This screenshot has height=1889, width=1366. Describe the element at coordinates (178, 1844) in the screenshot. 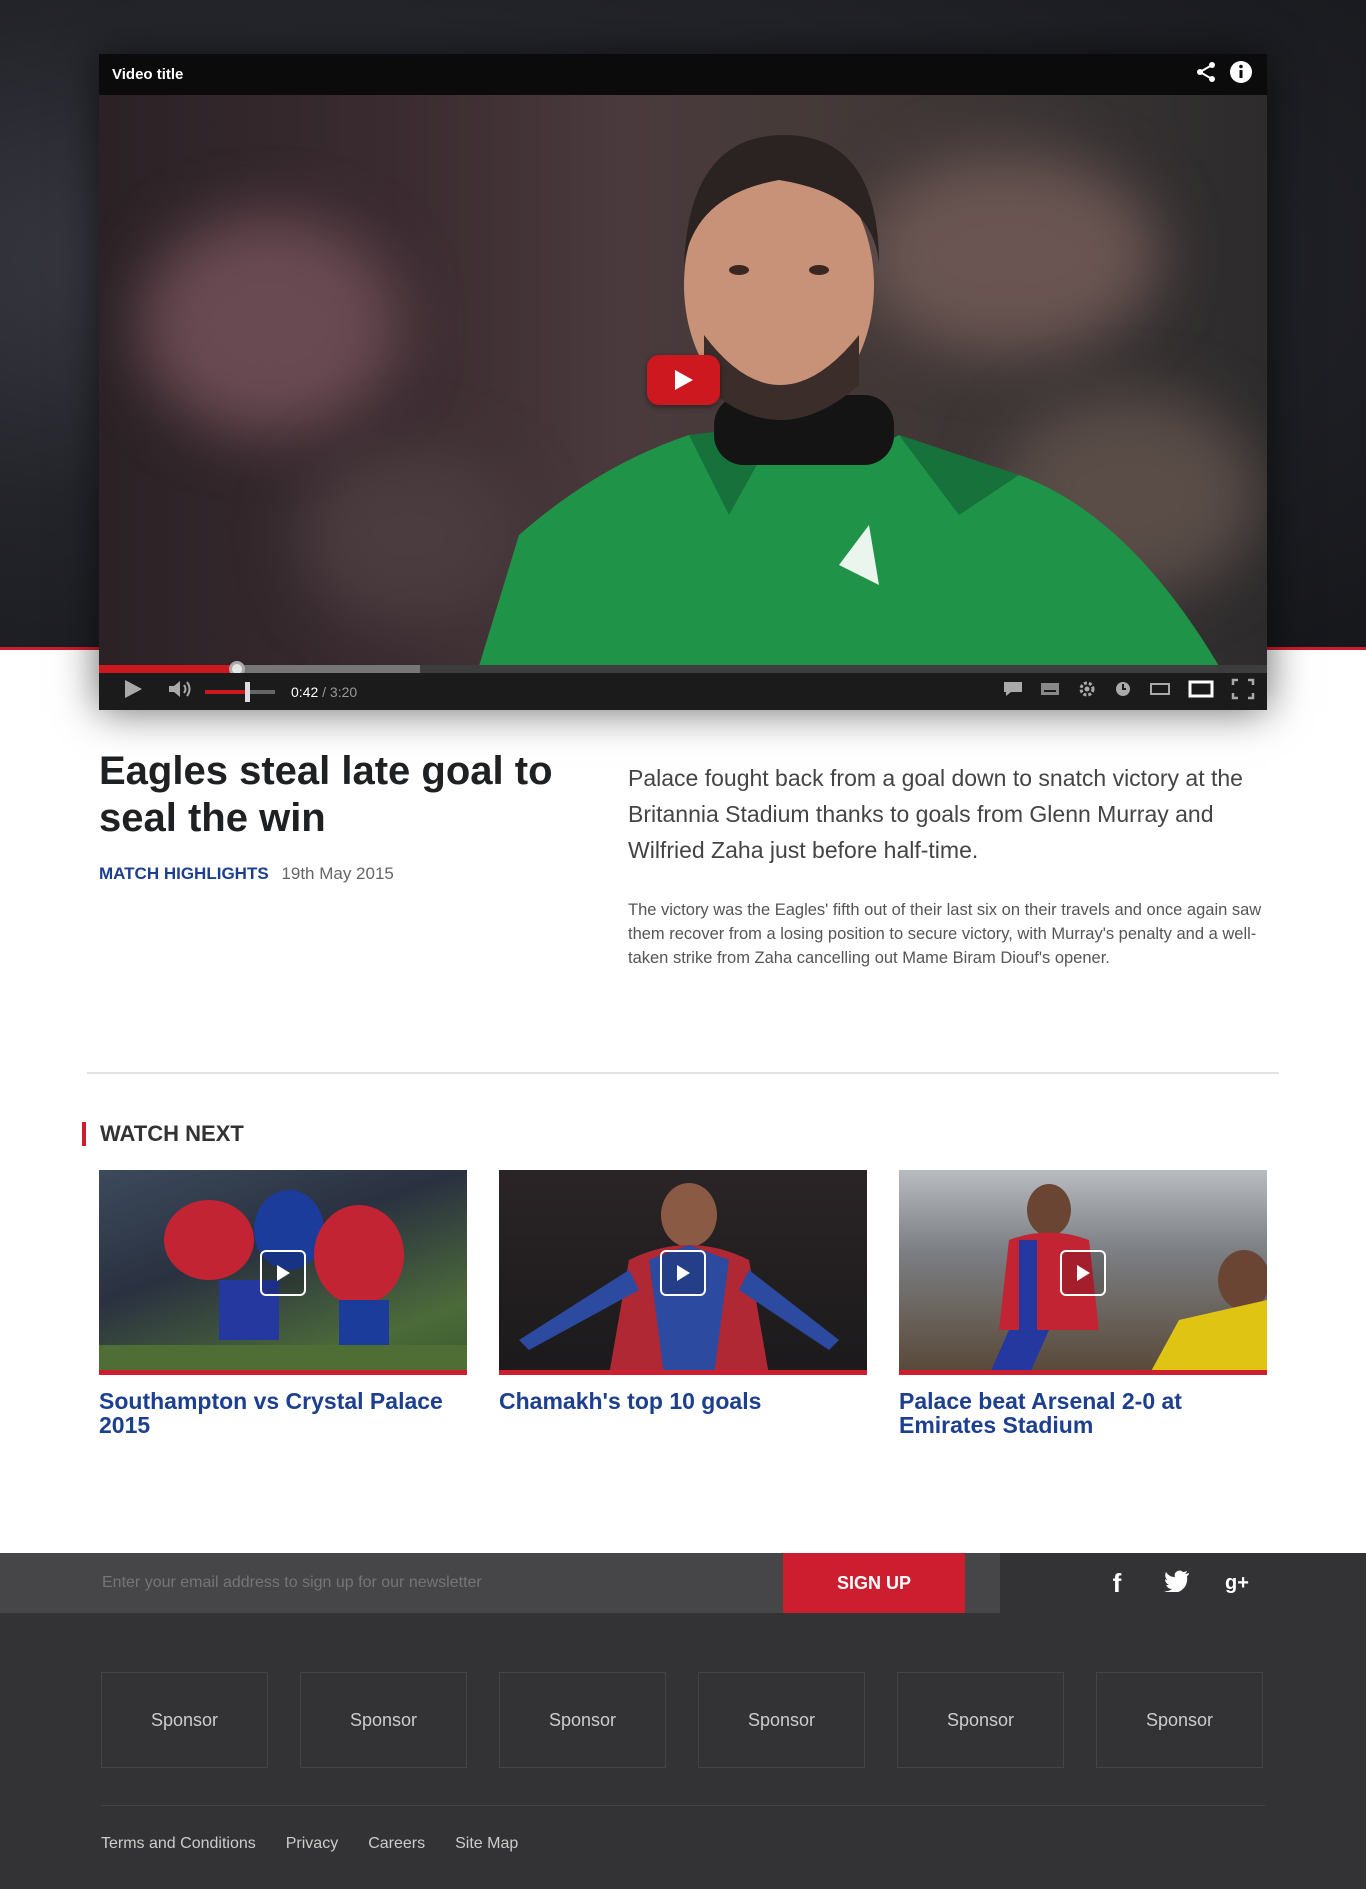

I see `footer-link-terms: Terms and Conditions` at that location.